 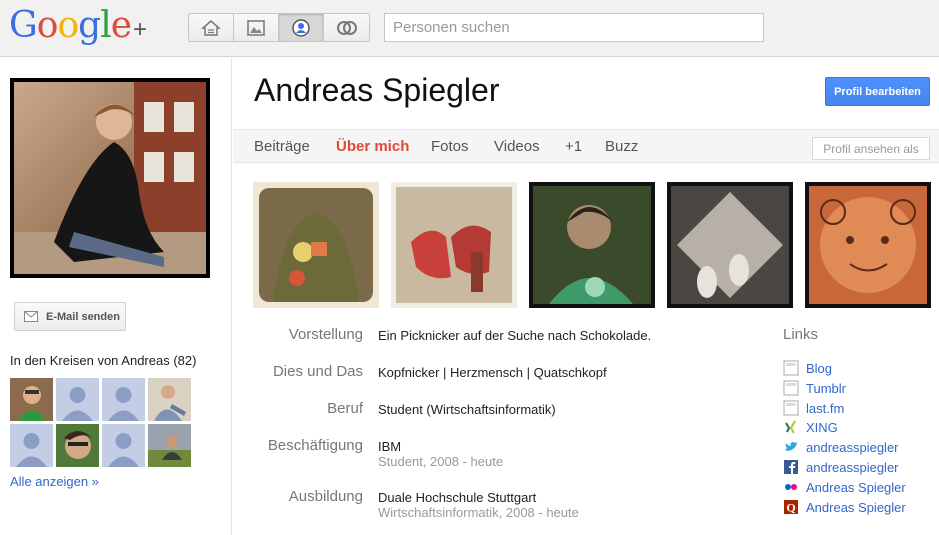 What do you see at coordinates (377, 90) in the screenshot?
I see `profile-name: Andreas Spiegler` at bounding box center [377, 90].